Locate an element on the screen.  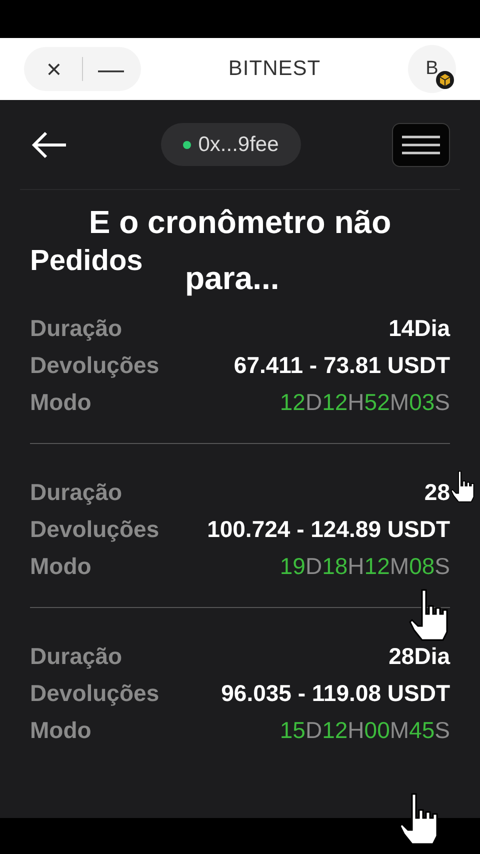
menu-icon is located at coordinates (421, 145).